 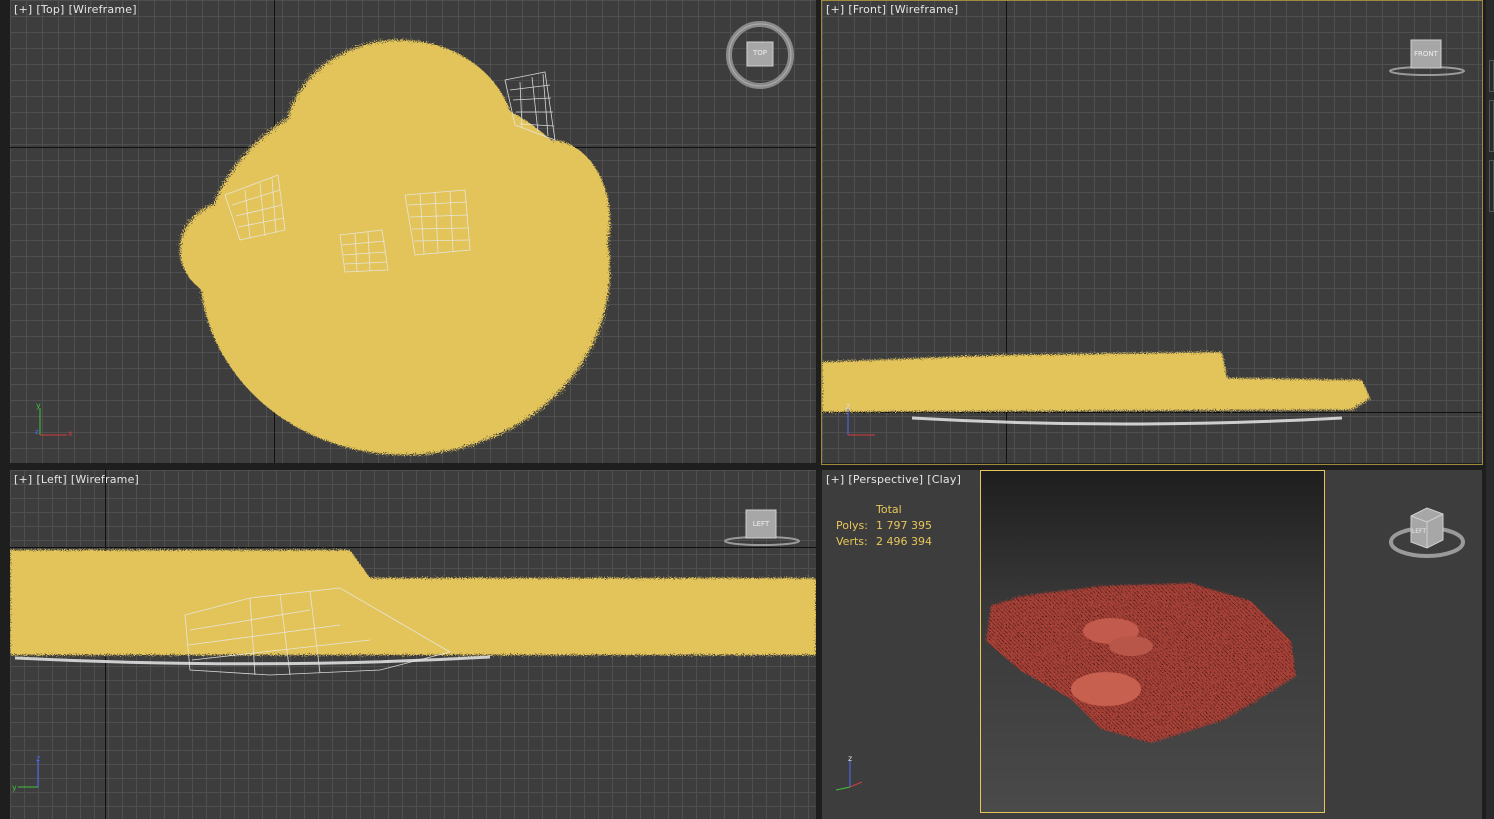 What do you see at coordinates (762, 529) in the screenshot?
I see `viewcube-left: LEFT` at bounding box center [762, 529].